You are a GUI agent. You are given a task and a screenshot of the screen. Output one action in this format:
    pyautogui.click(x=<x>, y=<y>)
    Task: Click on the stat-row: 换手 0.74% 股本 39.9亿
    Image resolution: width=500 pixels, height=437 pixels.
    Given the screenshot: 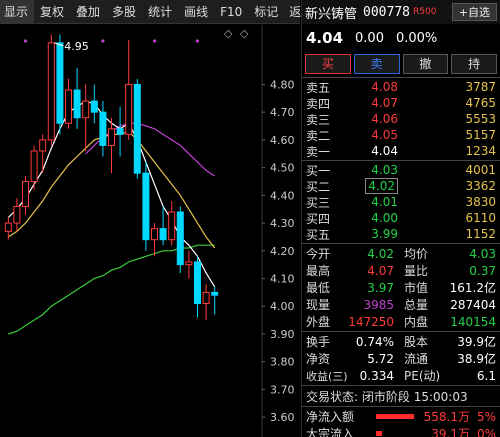 What is the action you would take?
    pyautogui.click(x=401, y=342)
    